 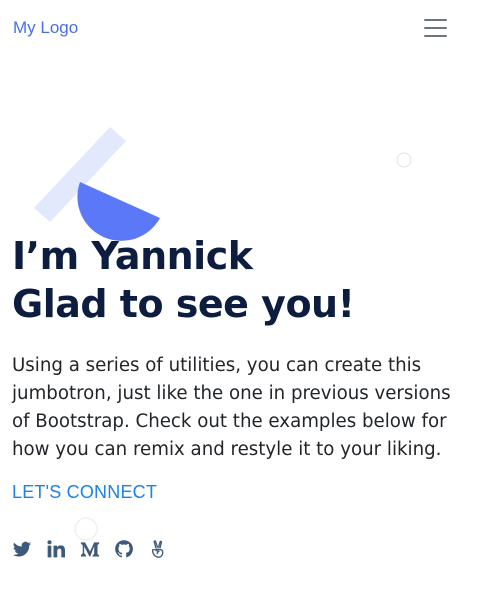 I want to click on social-link-medium, so click(x=90, y=549).